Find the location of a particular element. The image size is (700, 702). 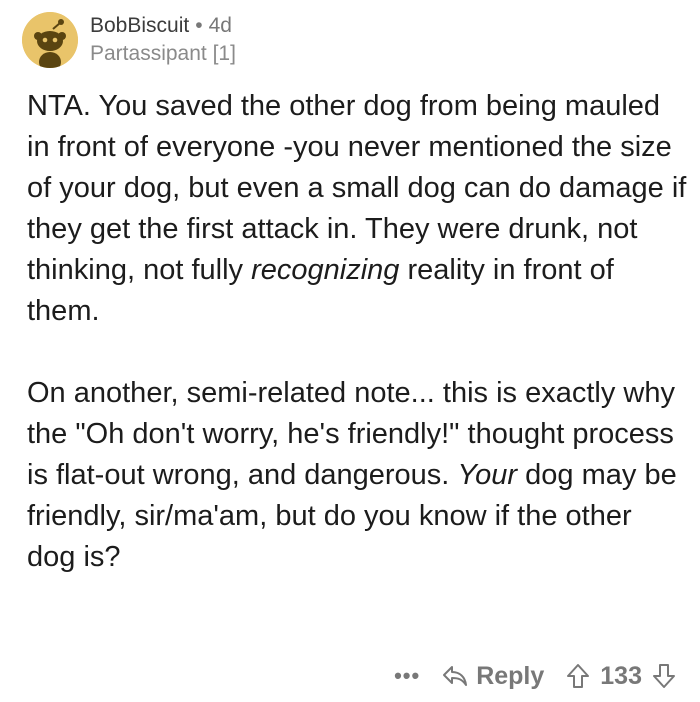

vote-controls: 133 is located at coordinates (621, 676).